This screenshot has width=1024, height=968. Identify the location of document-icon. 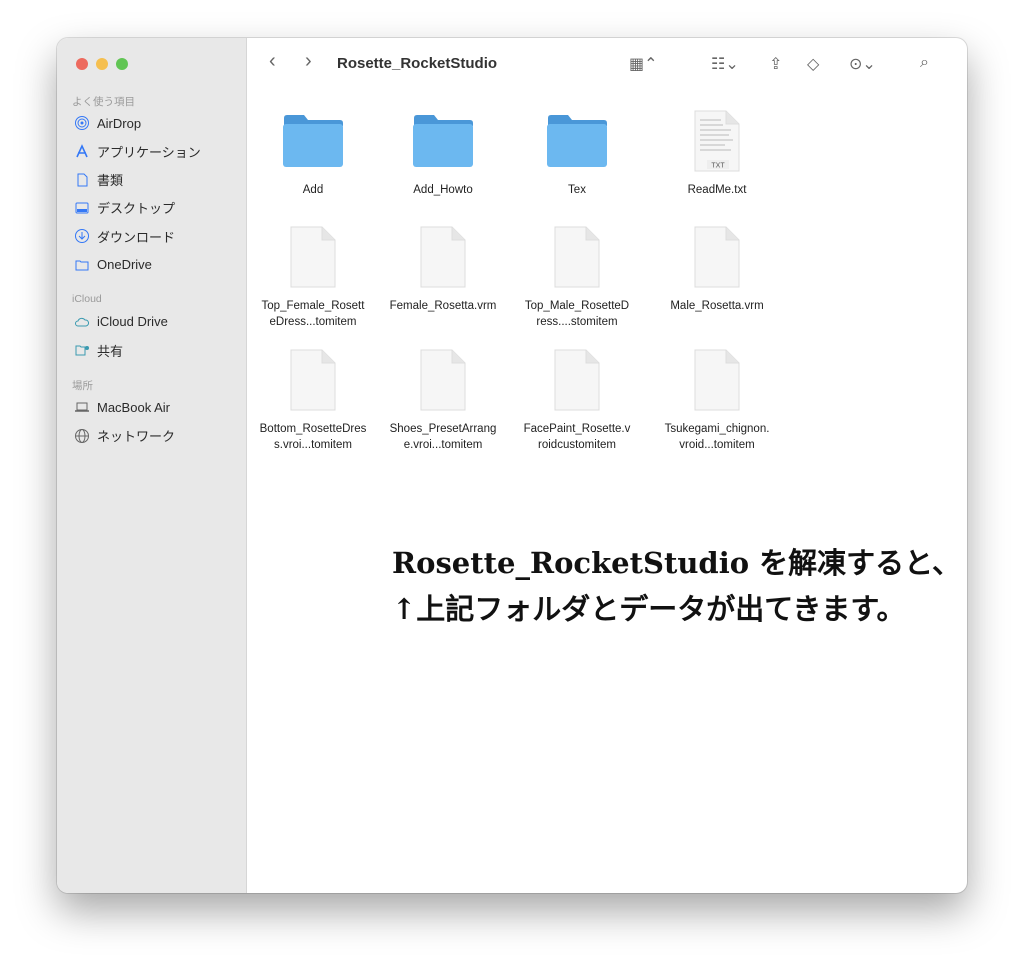
(82, 180).